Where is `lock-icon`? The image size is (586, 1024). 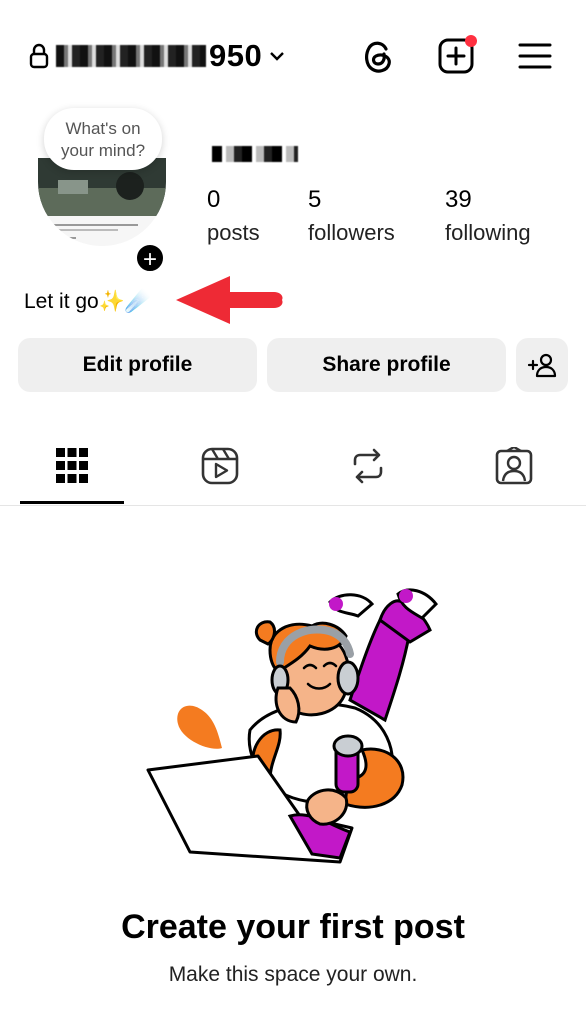 lock-icon is located at coordinates (39, 56).